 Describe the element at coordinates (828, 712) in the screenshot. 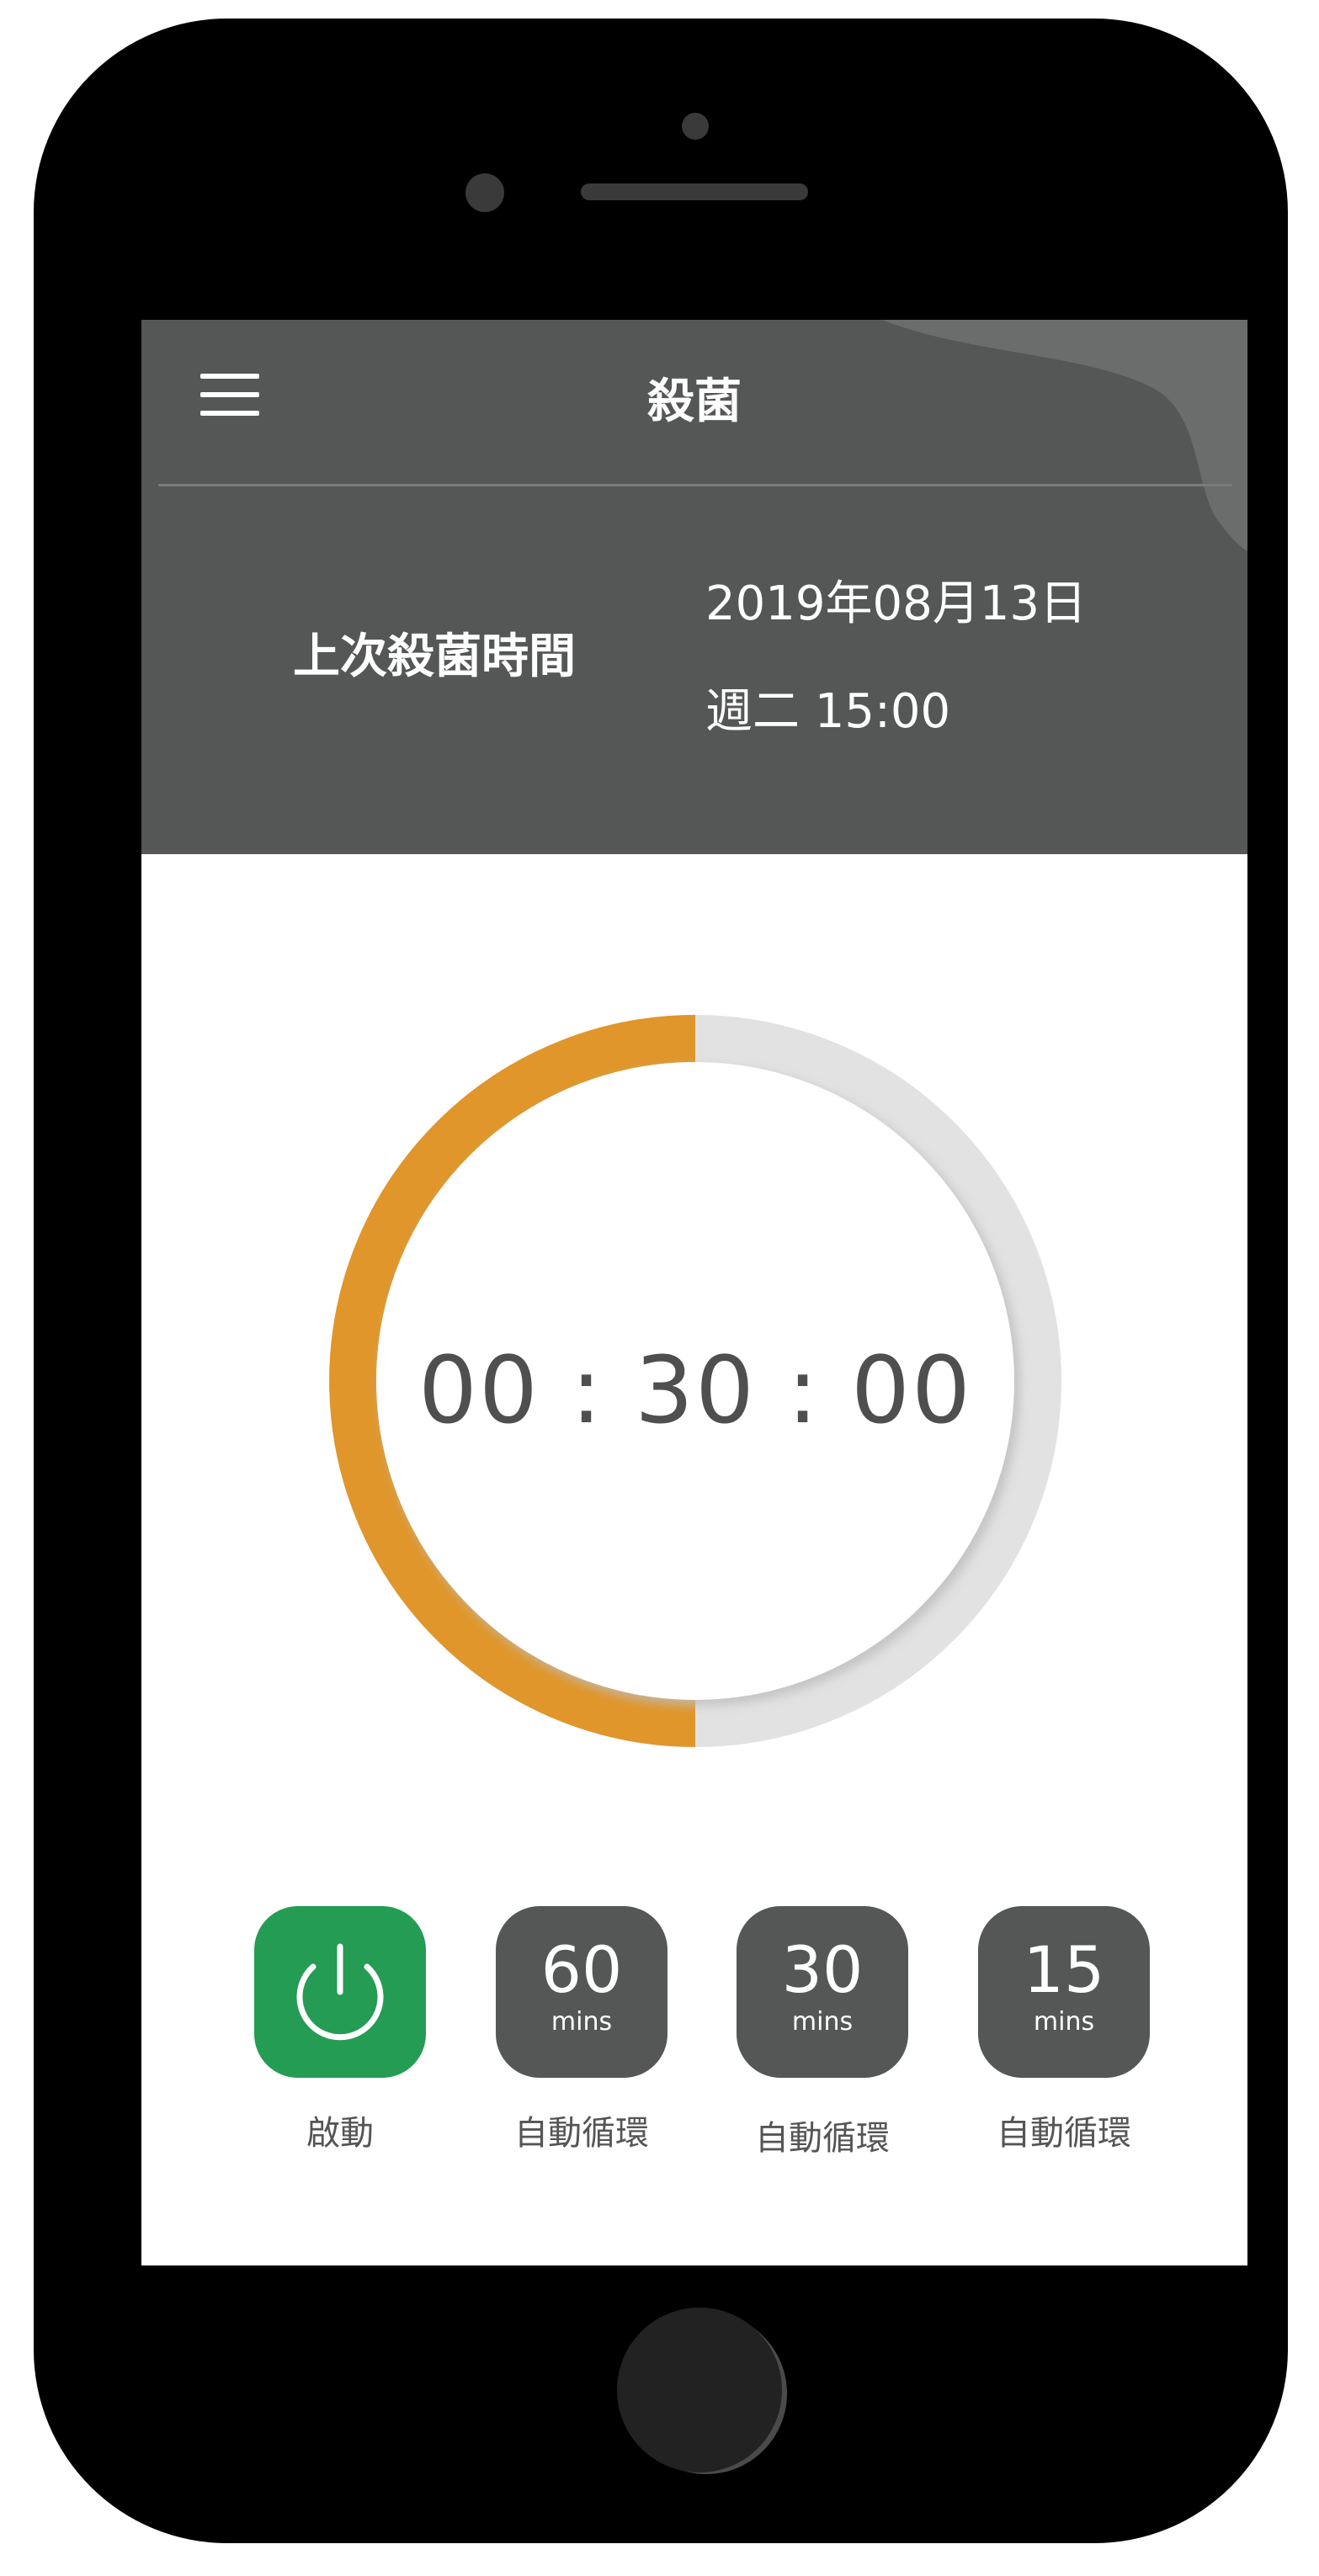

I see `last-sterilization-time: 週二 15:00` at that location.